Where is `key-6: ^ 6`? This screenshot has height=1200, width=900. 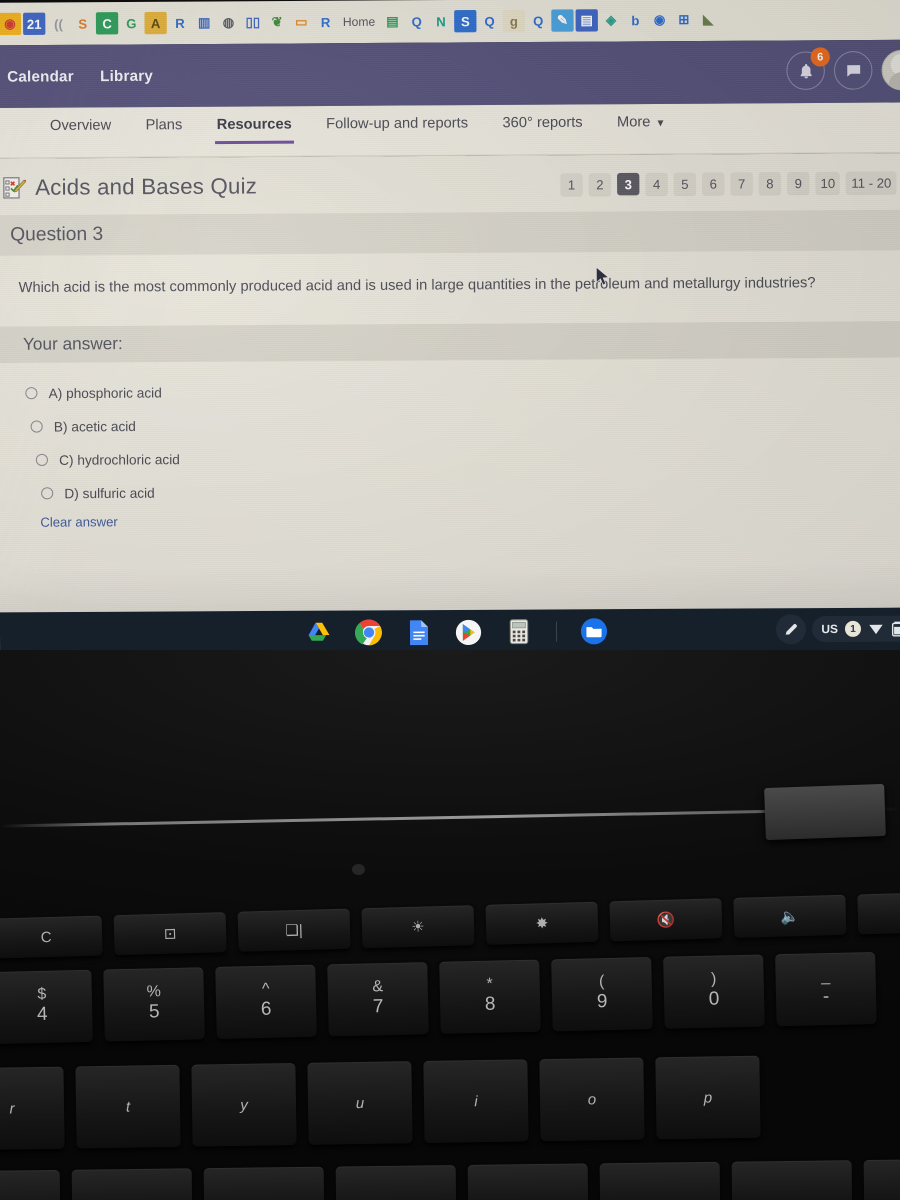
key-6: ^ 6 is located at coordinates (266, 1001).